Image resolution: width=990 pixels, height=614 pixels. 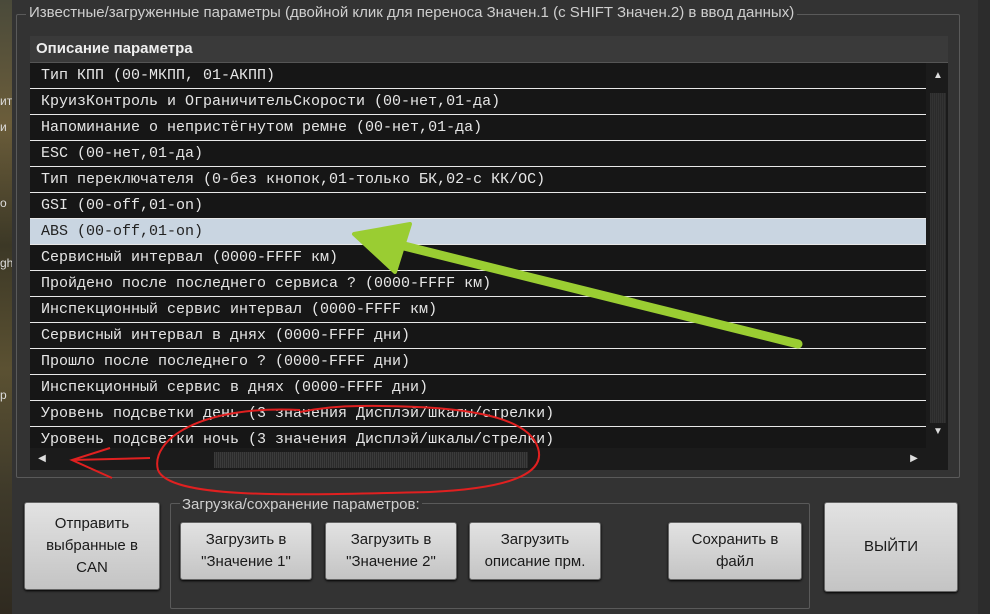 I want to click on background-window-strip: ит и о gh р, so click(x=6, y=307).